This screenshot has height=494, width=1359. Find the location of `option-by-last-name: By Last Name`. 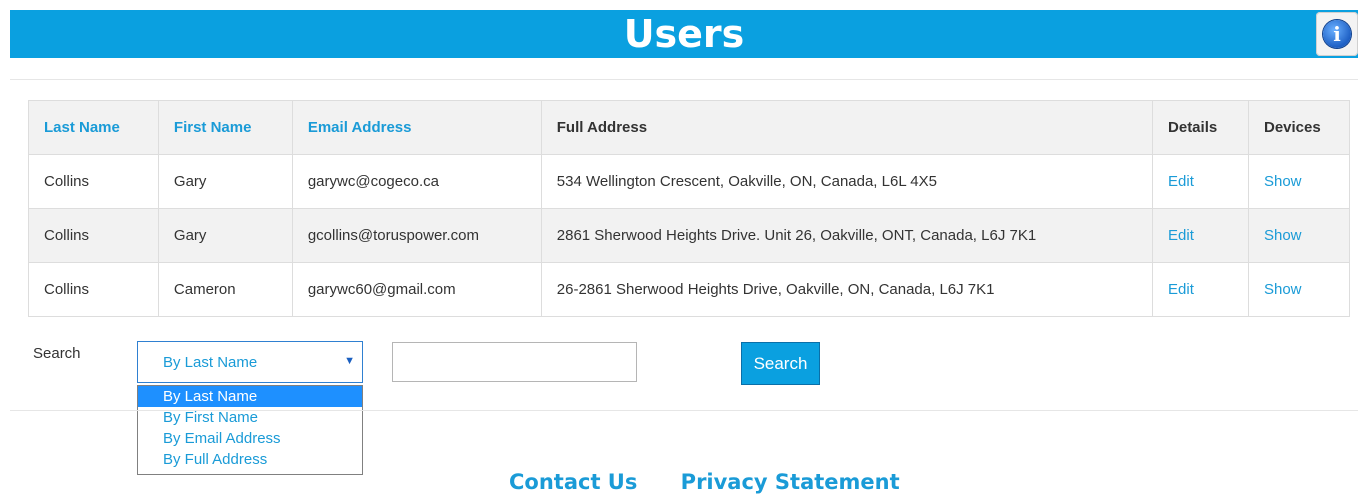

option-by-last-name: By Last Name is located at coordinates (250, 396).